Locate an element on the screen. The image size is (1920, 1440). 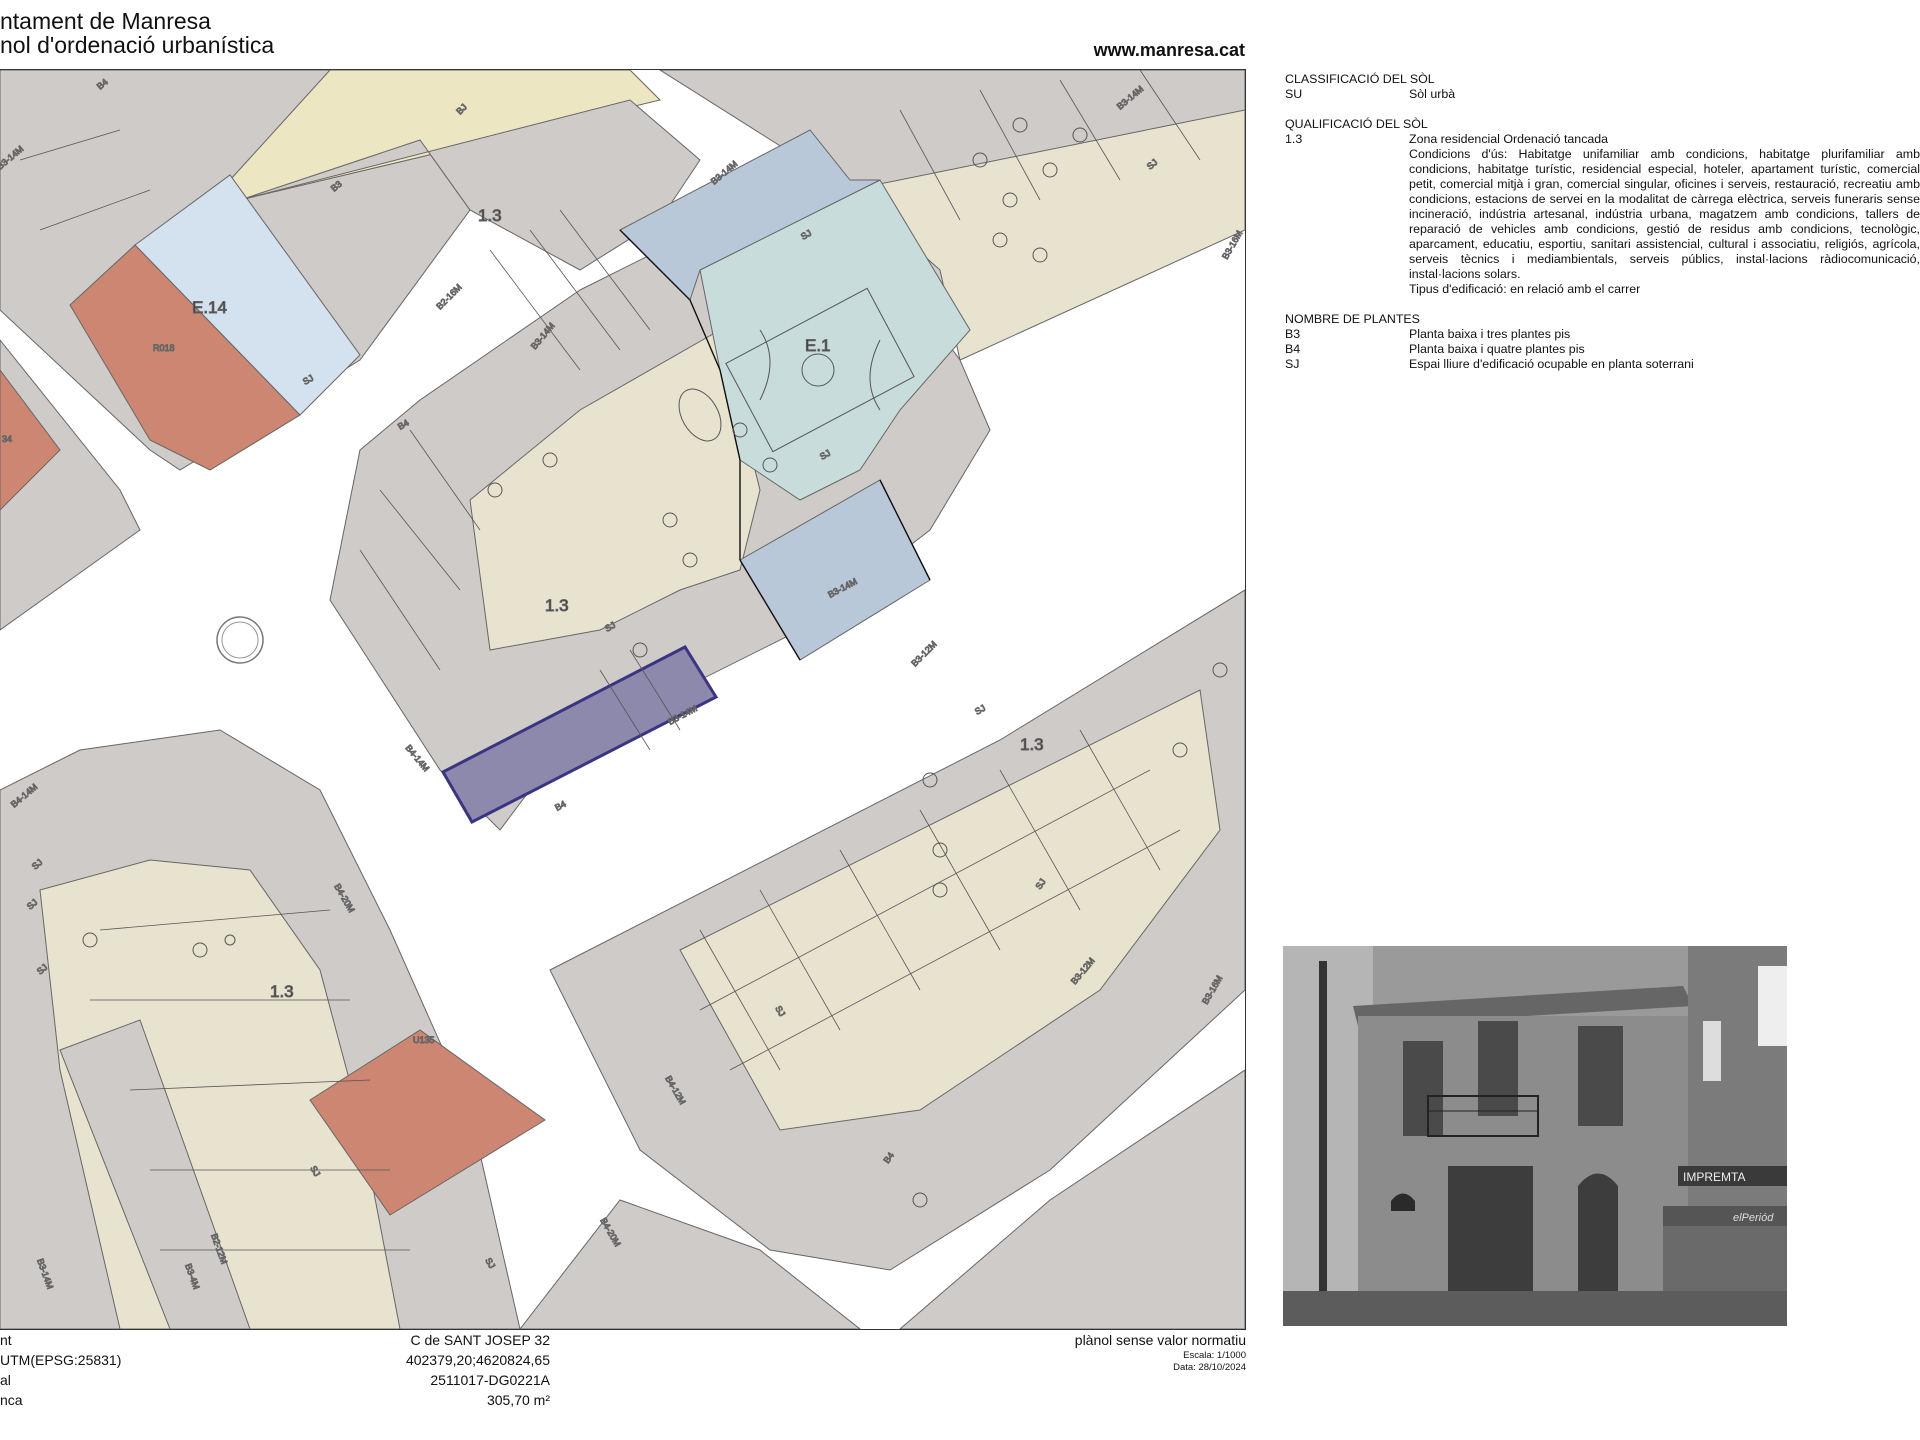
cadastre-value: 2511017-DG0221A is located at coordinates (490, 1380).